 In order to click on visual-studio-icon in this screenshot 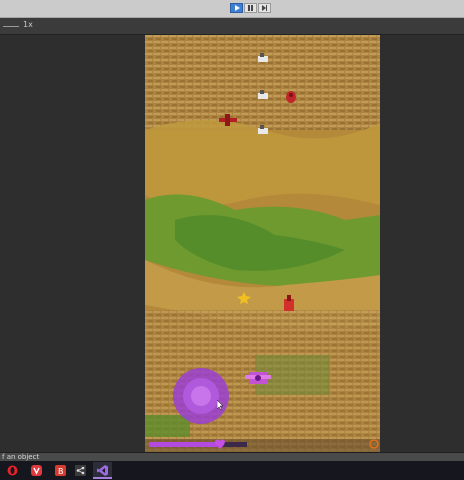, I will do `click(102, 470)`.